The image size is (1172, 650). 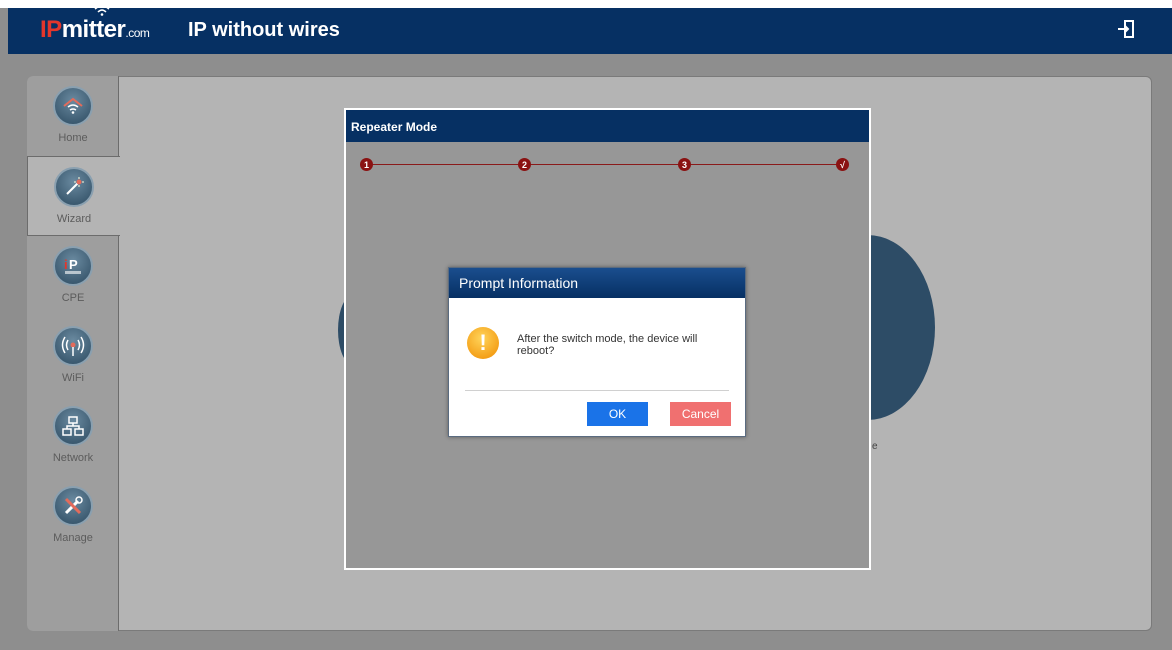 I want to click on sidebar-item-label: Network, so click(x=73, y=458).